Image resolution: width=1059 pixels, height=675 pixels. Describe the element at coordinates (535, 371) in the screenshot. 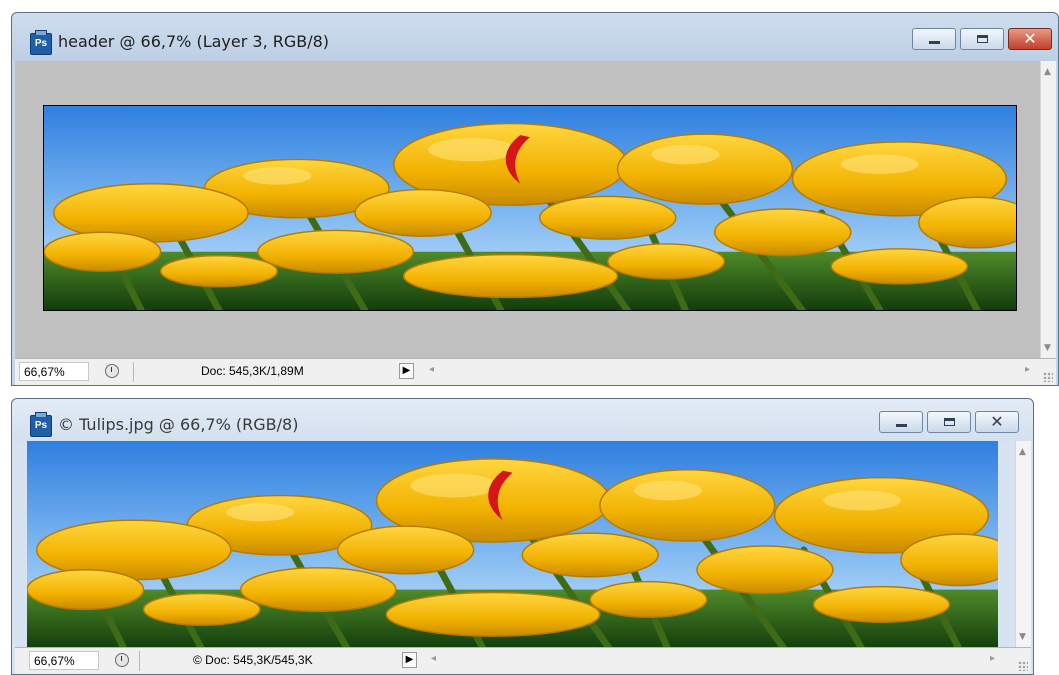

I see `status-bar: 66,67% Doc: 545,3K/1,89M ▶ ◂ ▸` at that location.